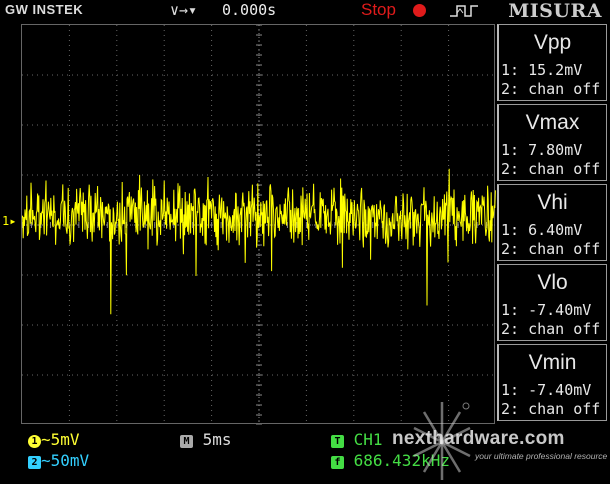 The width and height of the screenshot is (610, 484). What do you see at coordinates (305, 11) in the screenshot?
I see `status-bar: GW INSTEK ∨→▾ 0.000s Stop MISURA` at bounding box center [305, 11].